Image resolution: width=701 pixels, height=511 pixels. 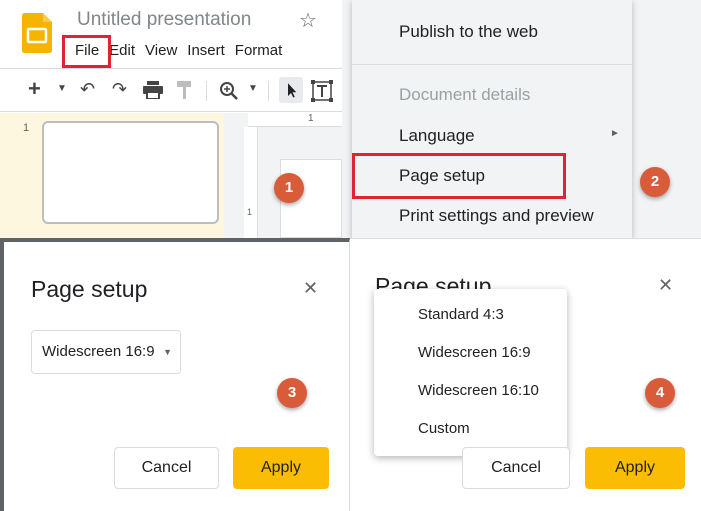 What do you see at coordinates (161, 51) in the screenshot?
I see `menu-view: View` at bounding box center [161, 51].